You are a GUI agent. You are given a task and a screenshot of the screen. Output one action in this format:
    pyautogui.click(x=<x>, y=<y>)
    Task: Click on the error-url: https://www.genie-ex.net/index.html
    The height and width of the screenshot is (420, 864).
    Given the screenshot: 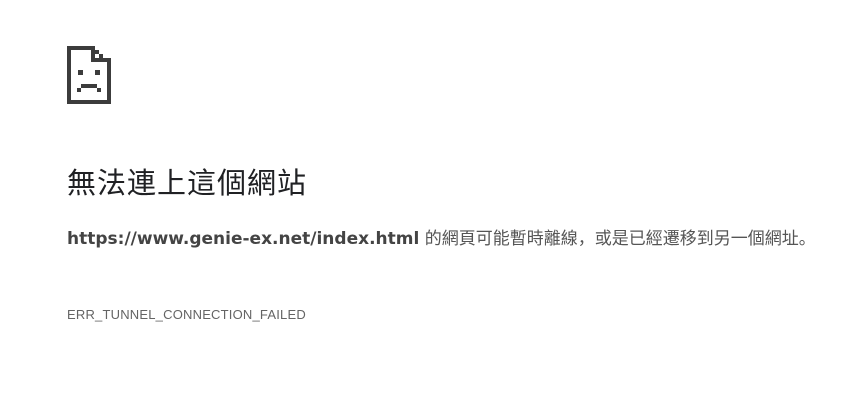 What is the action you would take?
    pyautogui.click(x=243, y=239)
    